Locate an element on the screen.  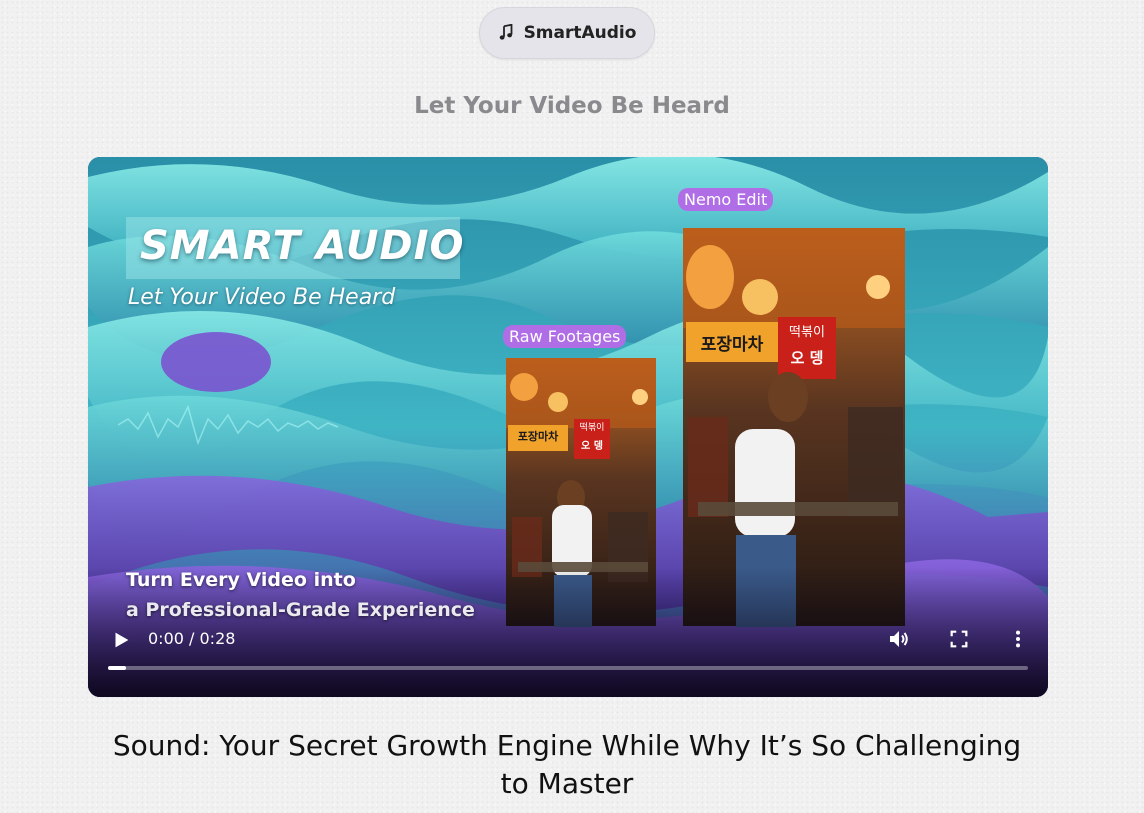
edit-stall-sign-2: 떡볶이 is located at coordinates (807, 332).